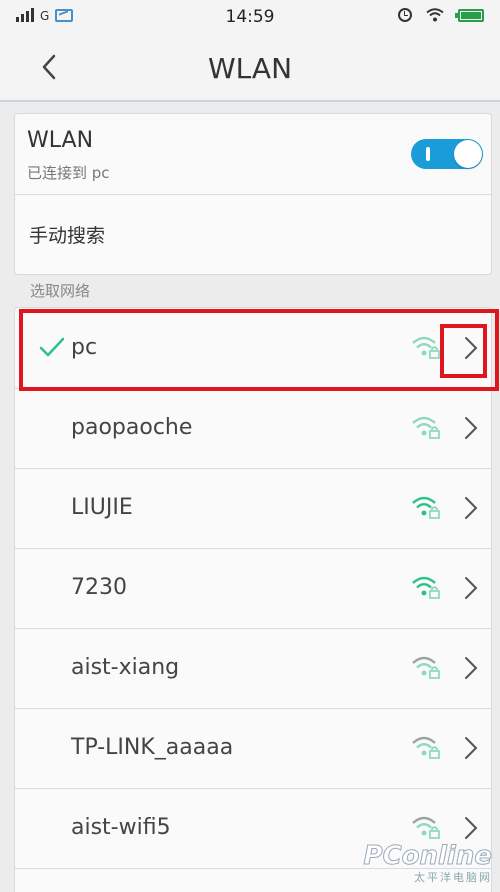 The image size is (500, 892). I want to click on check-icon, so click(52, 347).